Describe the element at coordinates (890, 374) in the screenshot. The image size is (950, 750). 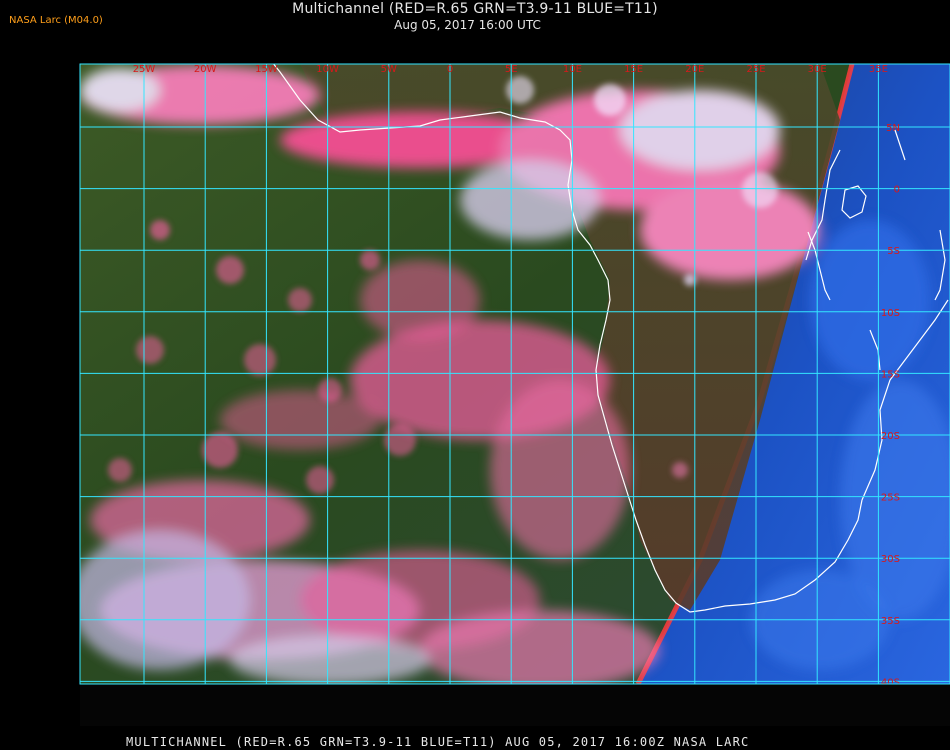
I see `lat-label-15s: 15S` at that location.